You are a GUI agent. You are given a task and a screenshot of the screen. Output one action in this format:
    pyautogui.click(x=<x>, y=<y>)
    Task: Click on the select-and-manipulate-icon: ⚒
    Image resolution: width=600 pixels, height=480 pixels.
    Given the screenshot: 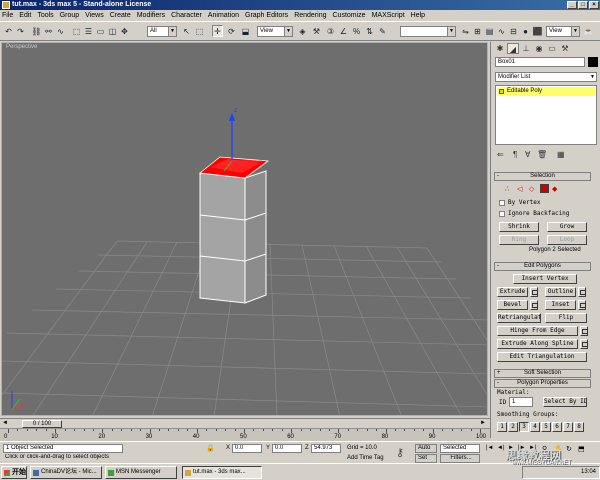 What is the action you would take?
    pyautogui.click(x=316, y=31)
    